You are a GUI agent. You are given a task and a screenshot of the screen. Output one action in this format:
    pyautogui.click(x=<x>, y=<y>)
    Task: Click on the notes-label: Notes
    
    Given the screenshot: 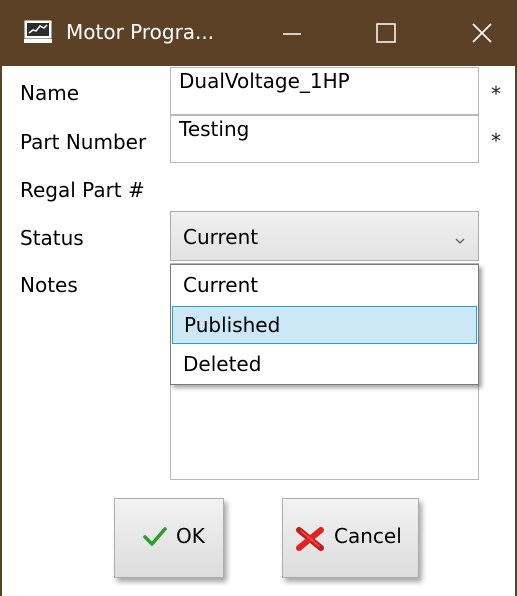 What is the action you would take?
    pyautogui.click(x=49, y=285)
    